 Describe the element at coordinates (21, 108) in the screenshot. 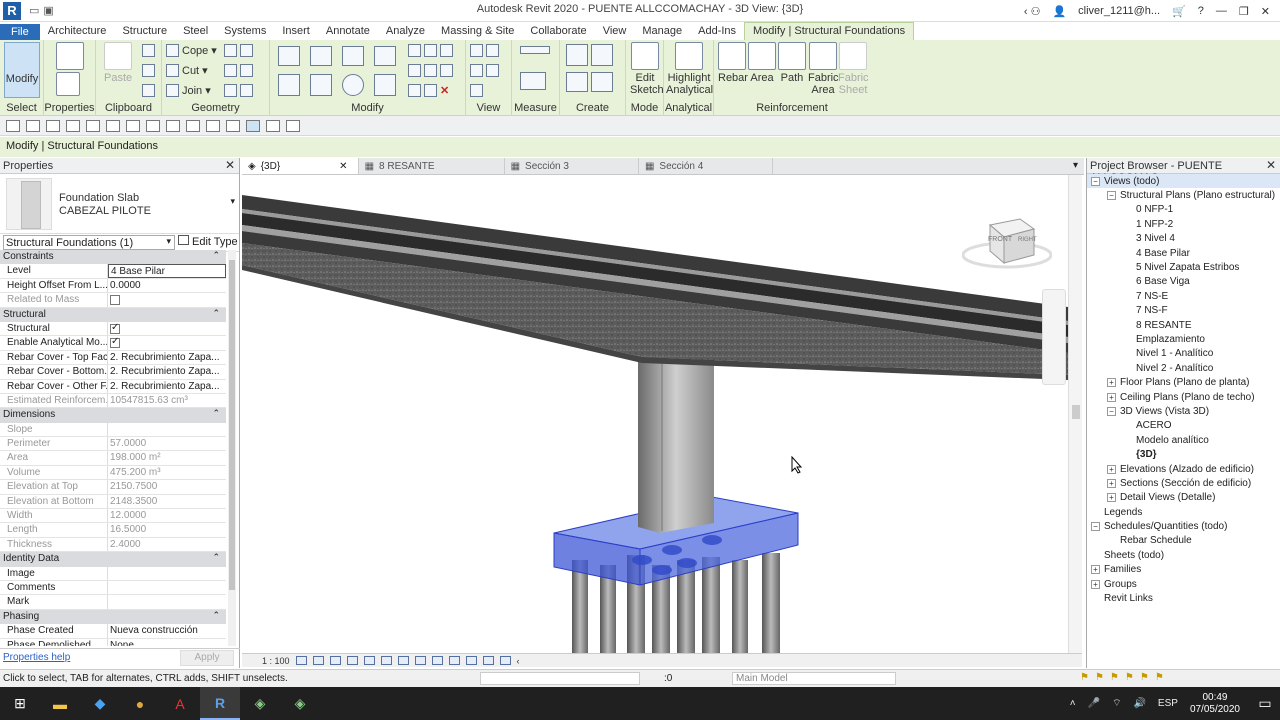

I see `select-label: Select` at that location.